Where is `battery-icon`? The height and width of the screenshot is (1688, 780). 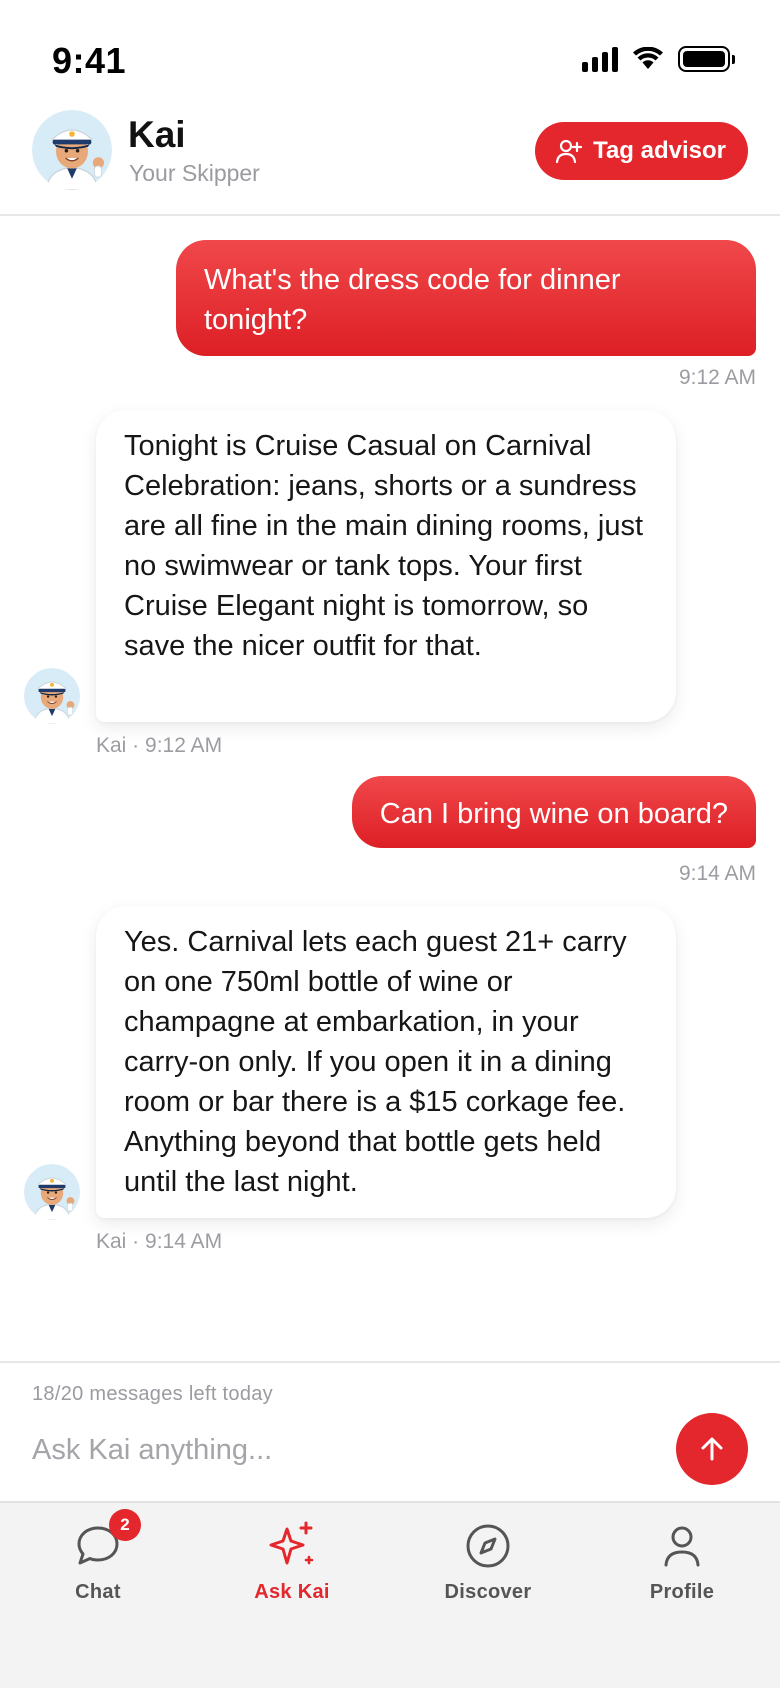
battery-icon is located at coordinates (706, 59).